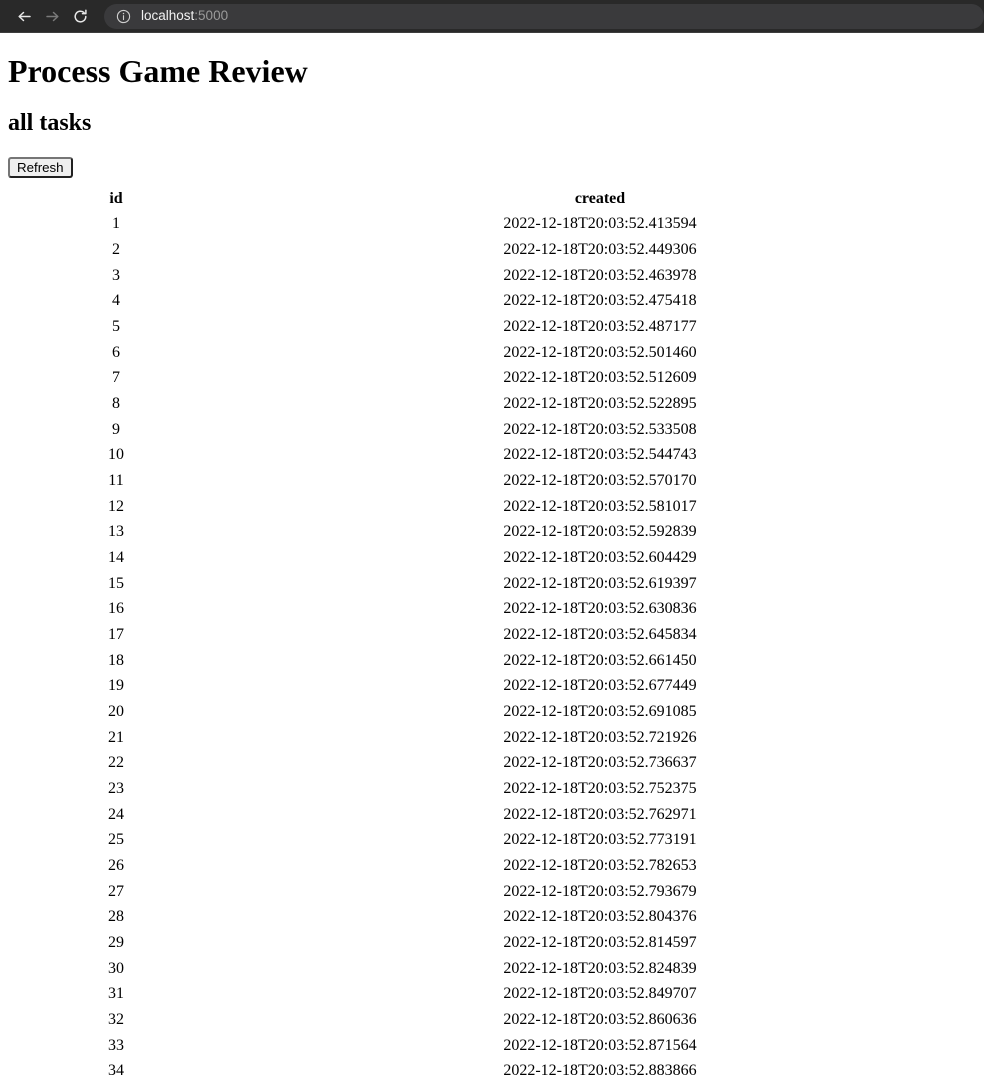  Describe the element at coordinates (600, 249) in the screenshot. I see `cell-created: 2022-12-18T20:03:52.449306` at that location.